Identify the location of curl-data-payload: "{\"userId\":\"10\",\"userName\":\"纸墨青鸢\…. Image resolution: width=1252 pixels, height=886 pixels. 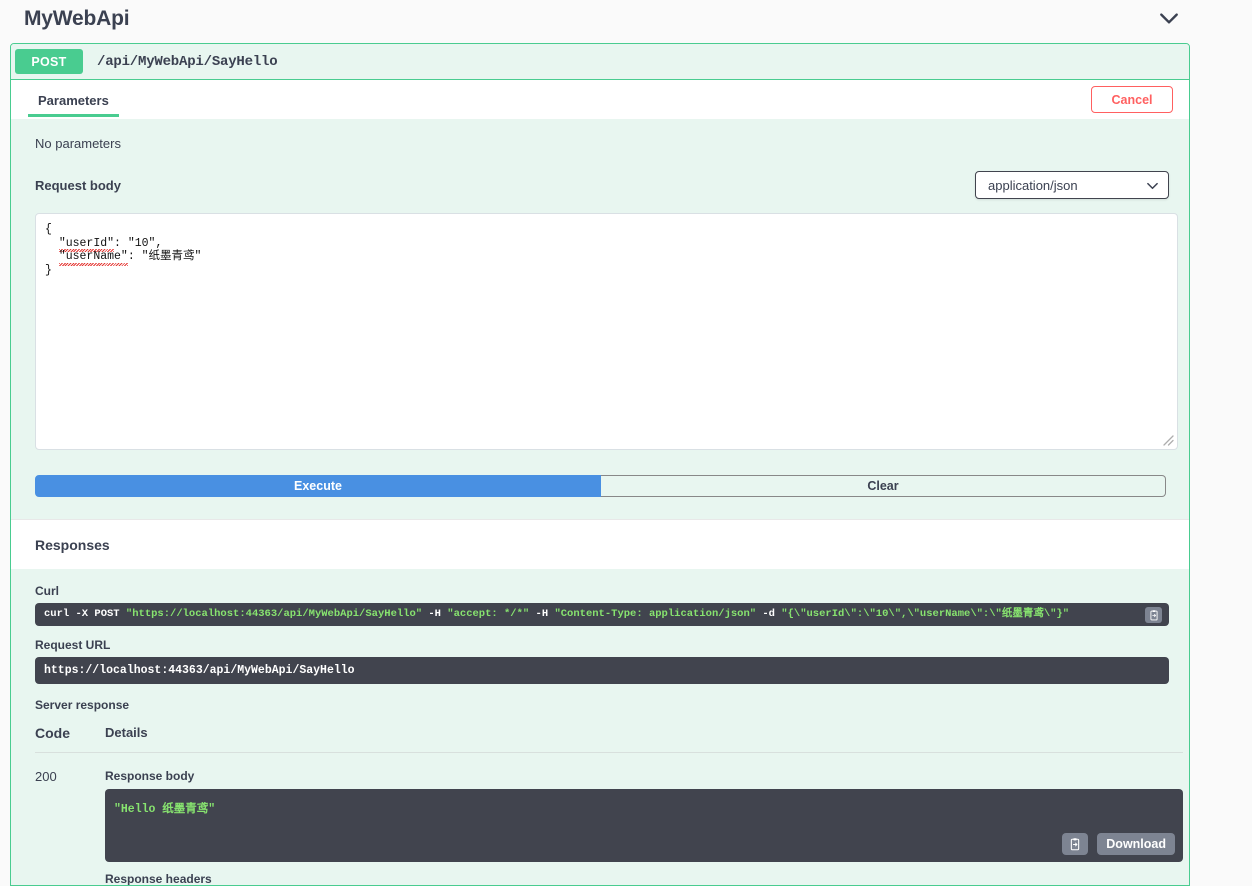
(925, 614).